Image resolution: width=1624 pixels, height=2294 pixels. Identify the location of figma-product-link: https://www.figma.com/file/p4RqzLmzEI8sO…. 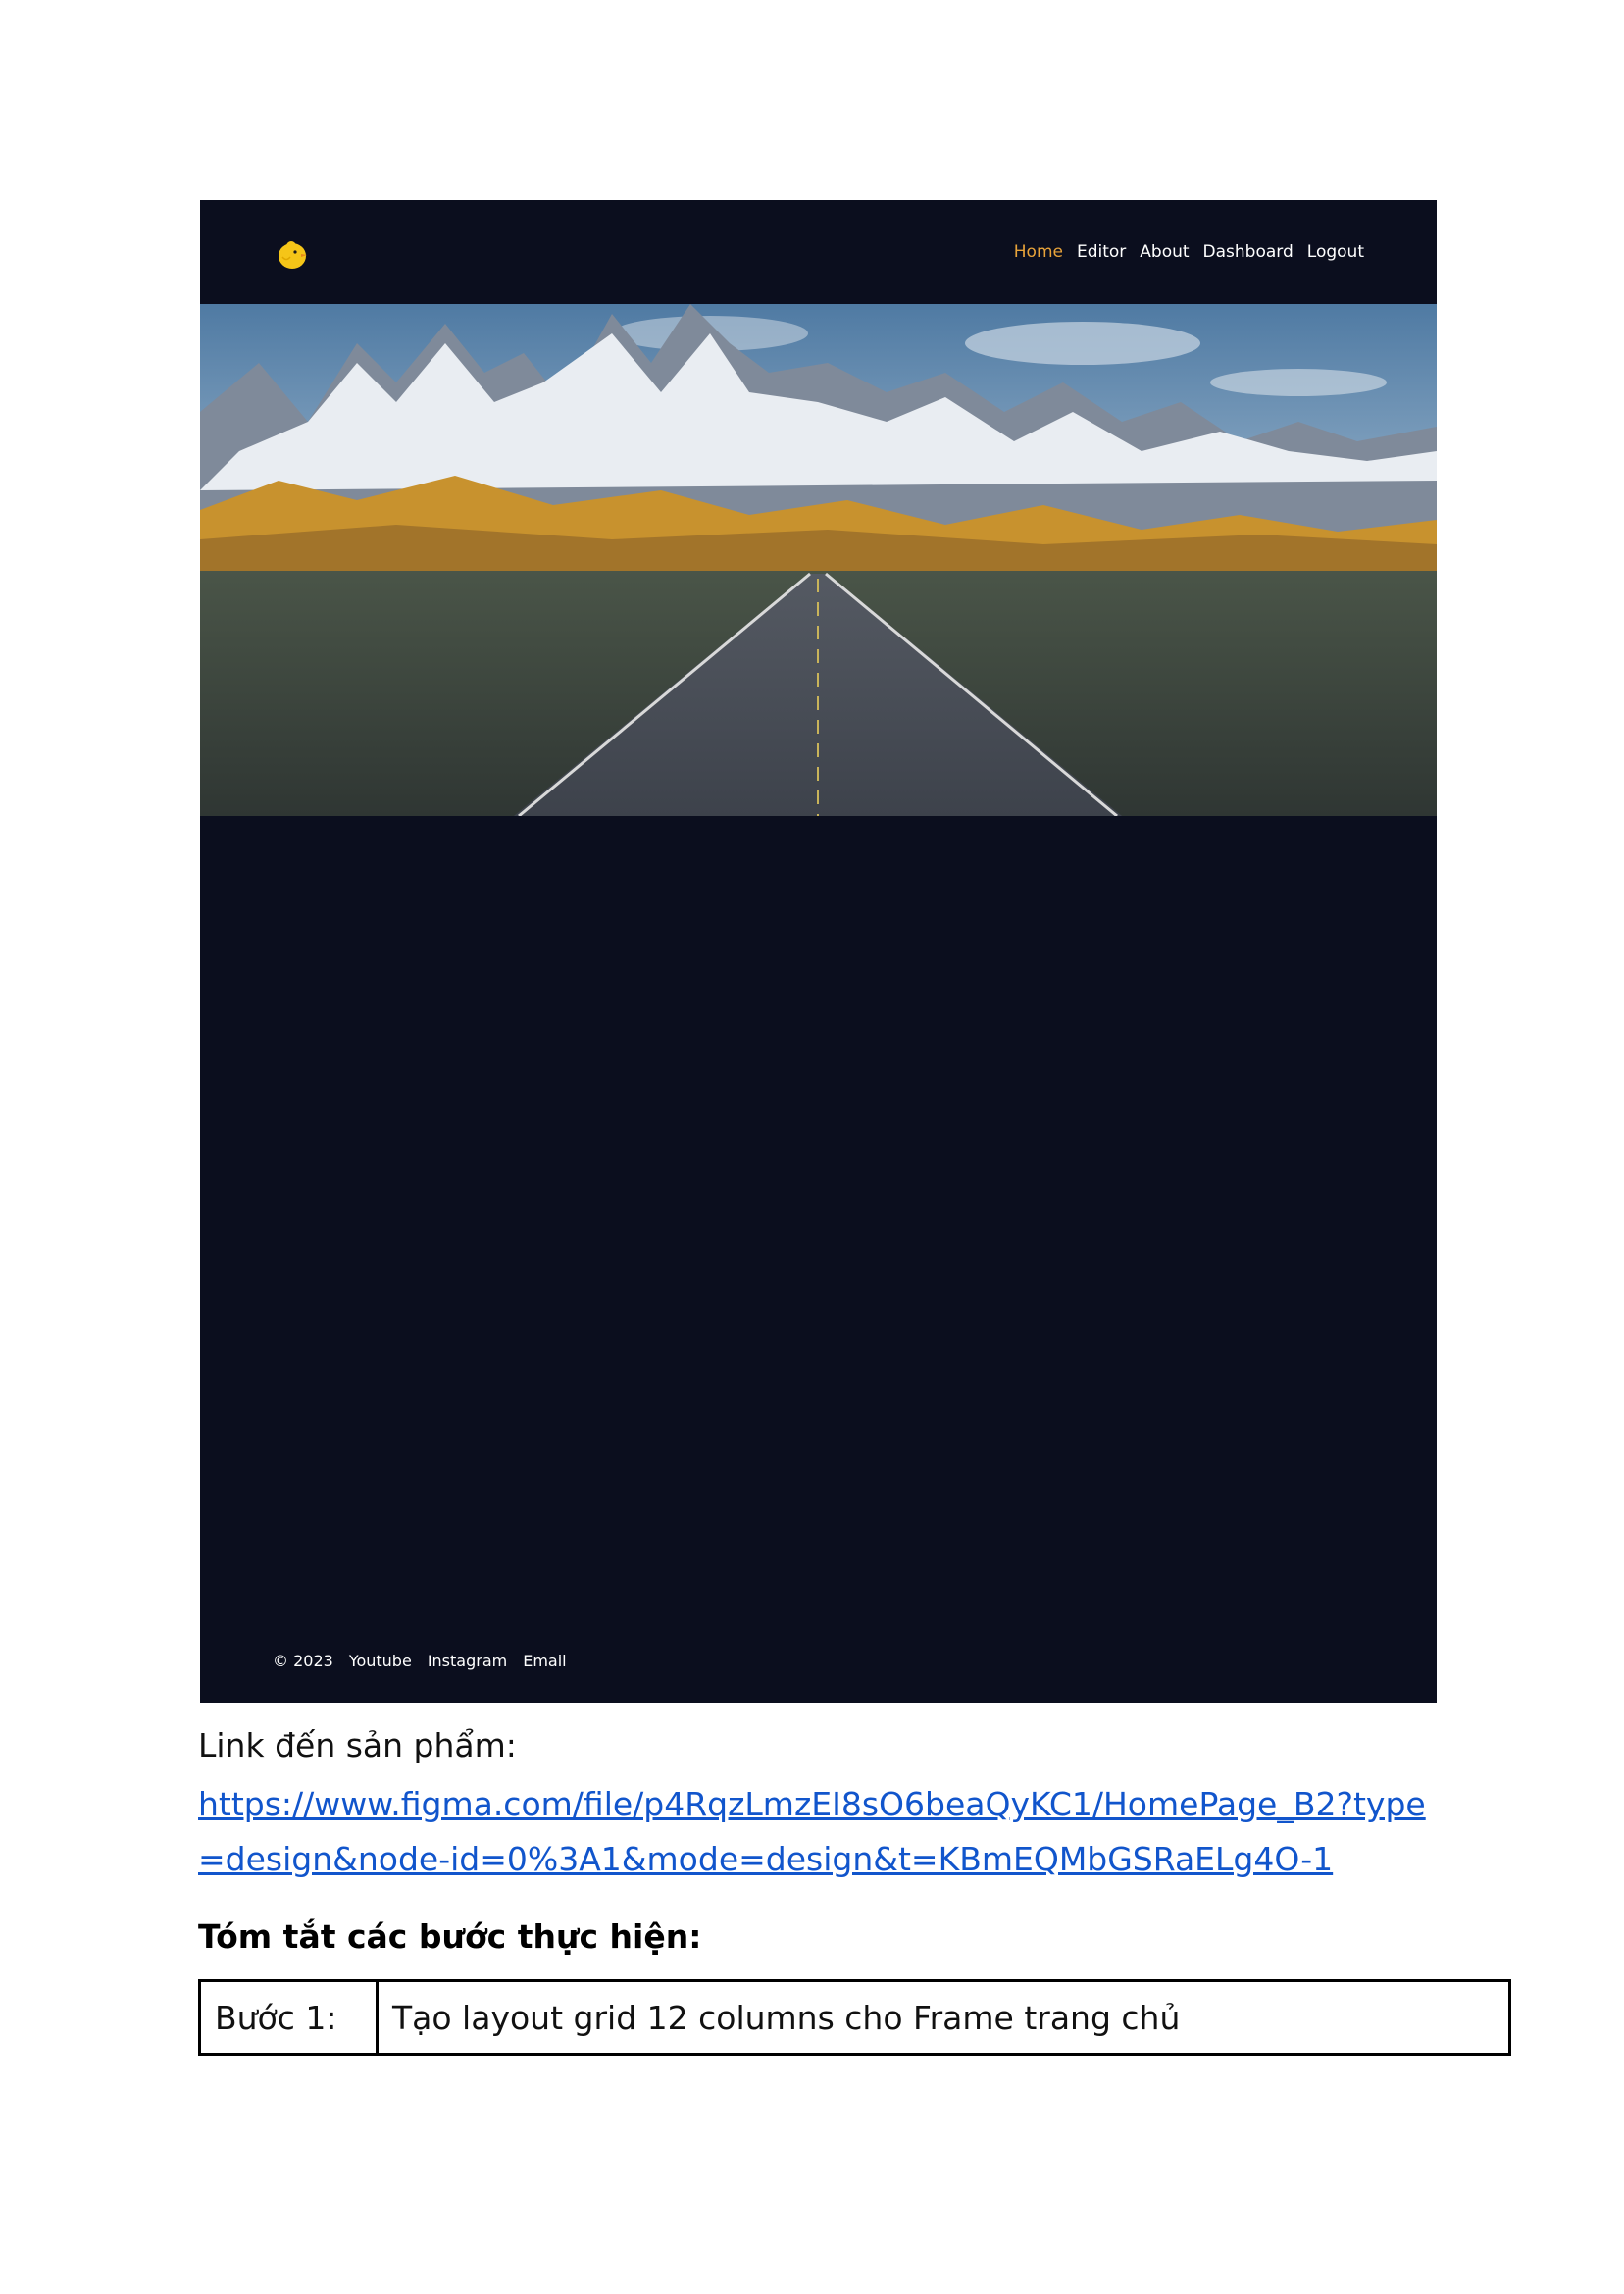
(821, 1832).